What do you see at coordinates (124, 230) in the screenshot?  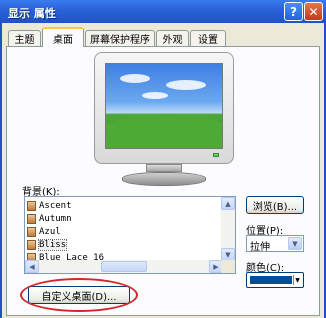 I see `background-list: Ascent Autumn Azul Bliss Blue Lace 16` at bounding box center [124, 230].